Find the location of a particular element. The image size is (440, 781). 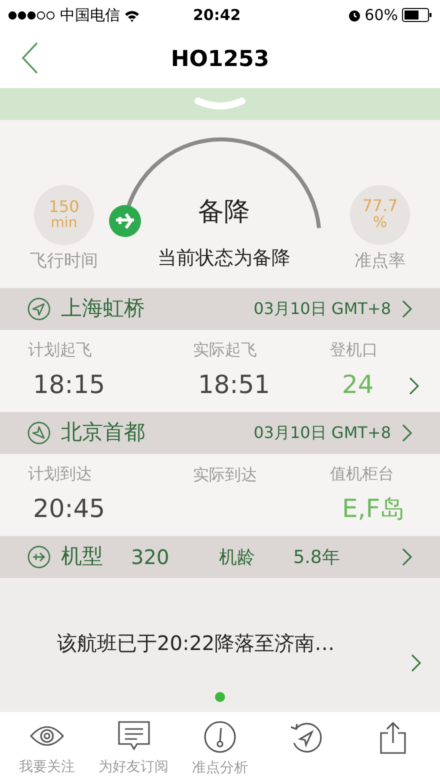

tab-button: 我要关注 is located at coordinates (47, 747).